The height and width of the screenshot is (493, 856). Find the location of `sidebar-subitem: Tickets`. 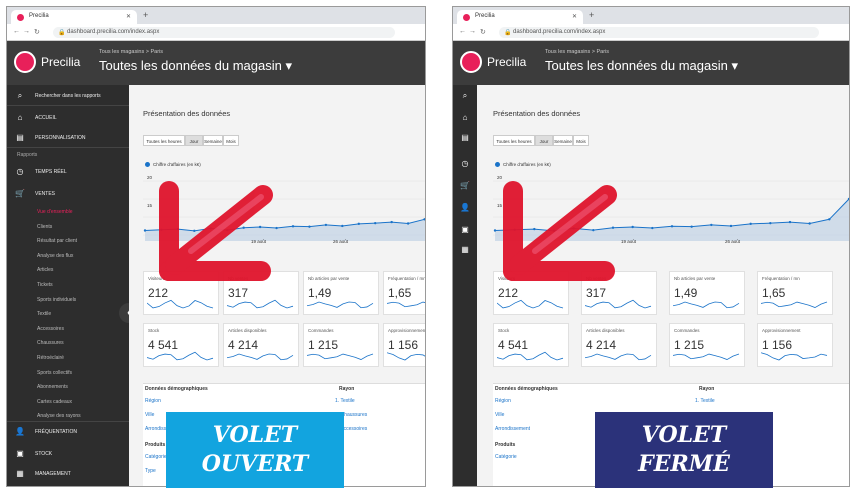

sidebar-subitem: Tickets is located at coordinates (45, 285).